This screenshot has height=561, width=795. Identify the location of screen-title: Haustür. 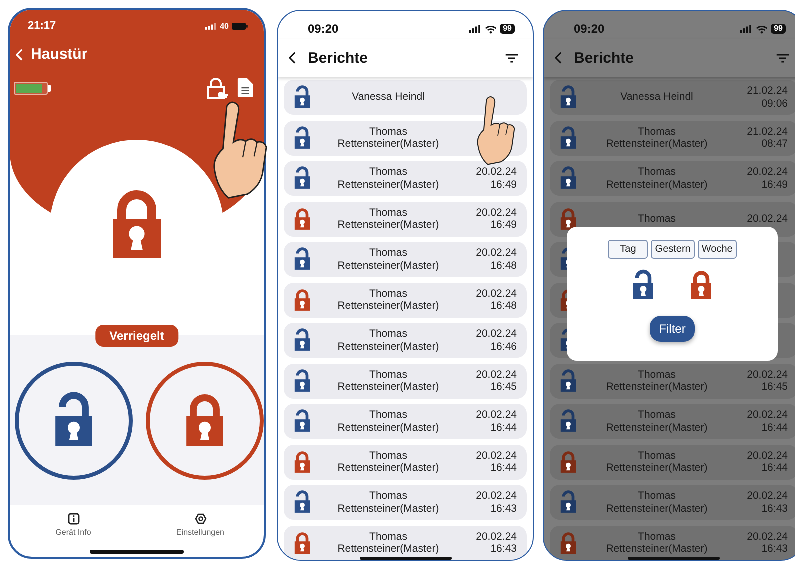
(59, 54).